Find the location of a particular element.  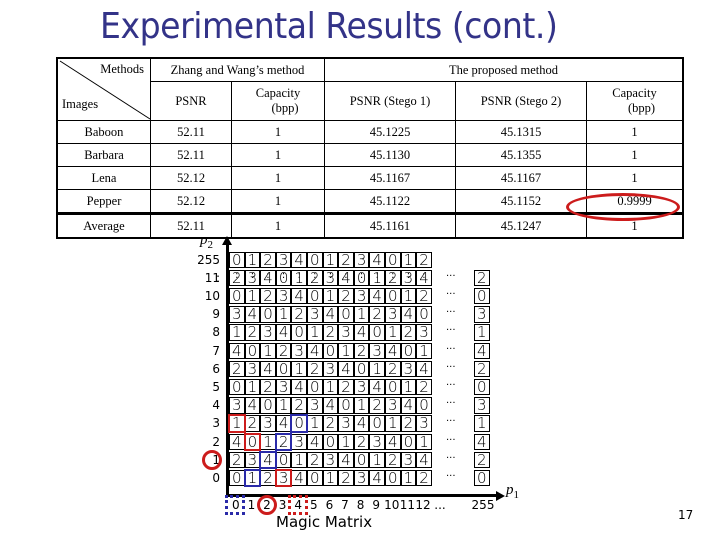

y-tick-label: 255 is located at coordinates (208, 260).